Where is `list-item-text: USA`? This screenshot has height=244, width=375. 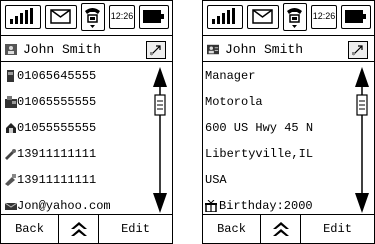
list-item-text: USA is located at coordinates (216, 180).